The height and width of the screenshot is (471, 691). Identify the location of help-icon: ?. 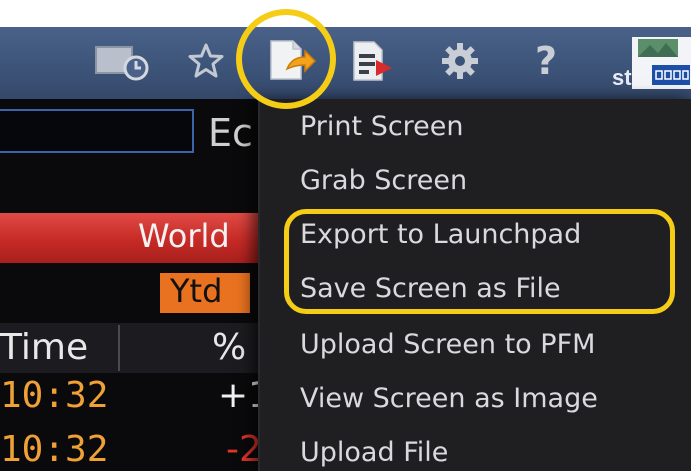
(546, 61).